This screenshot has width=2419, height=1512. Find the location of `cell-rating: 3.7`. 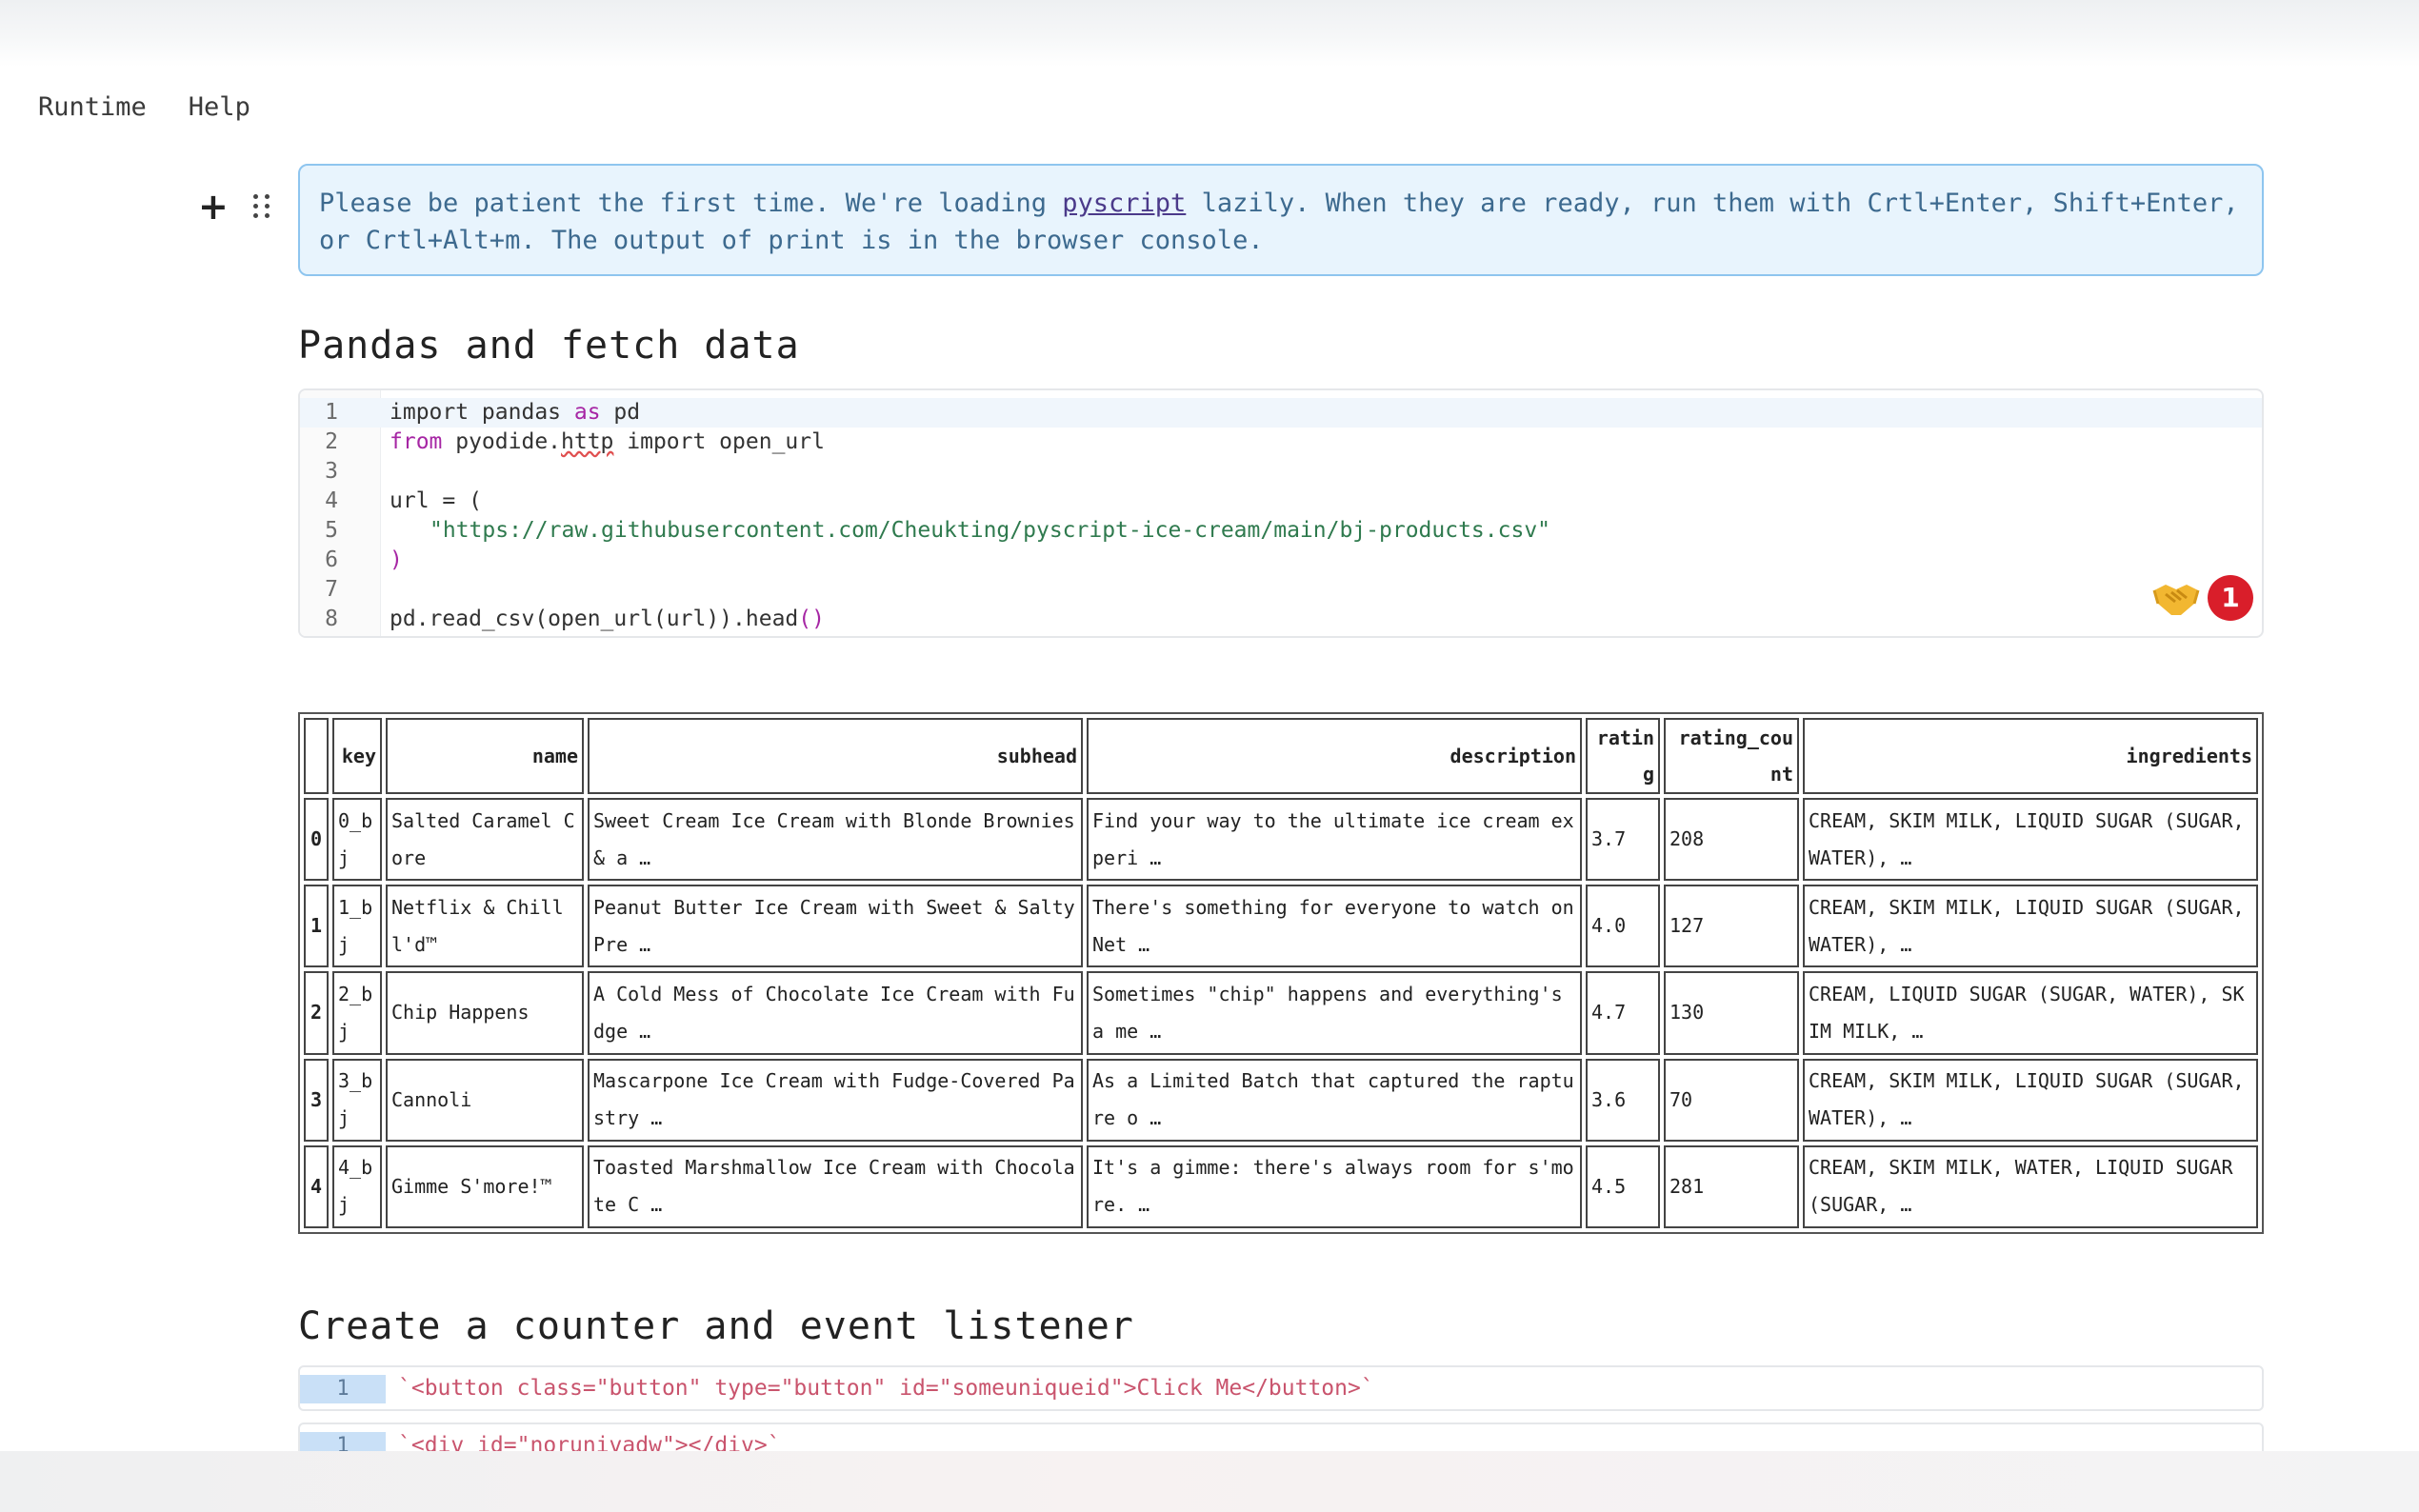

cell-rating: 3.7 is located at coordinates (1623, 840).